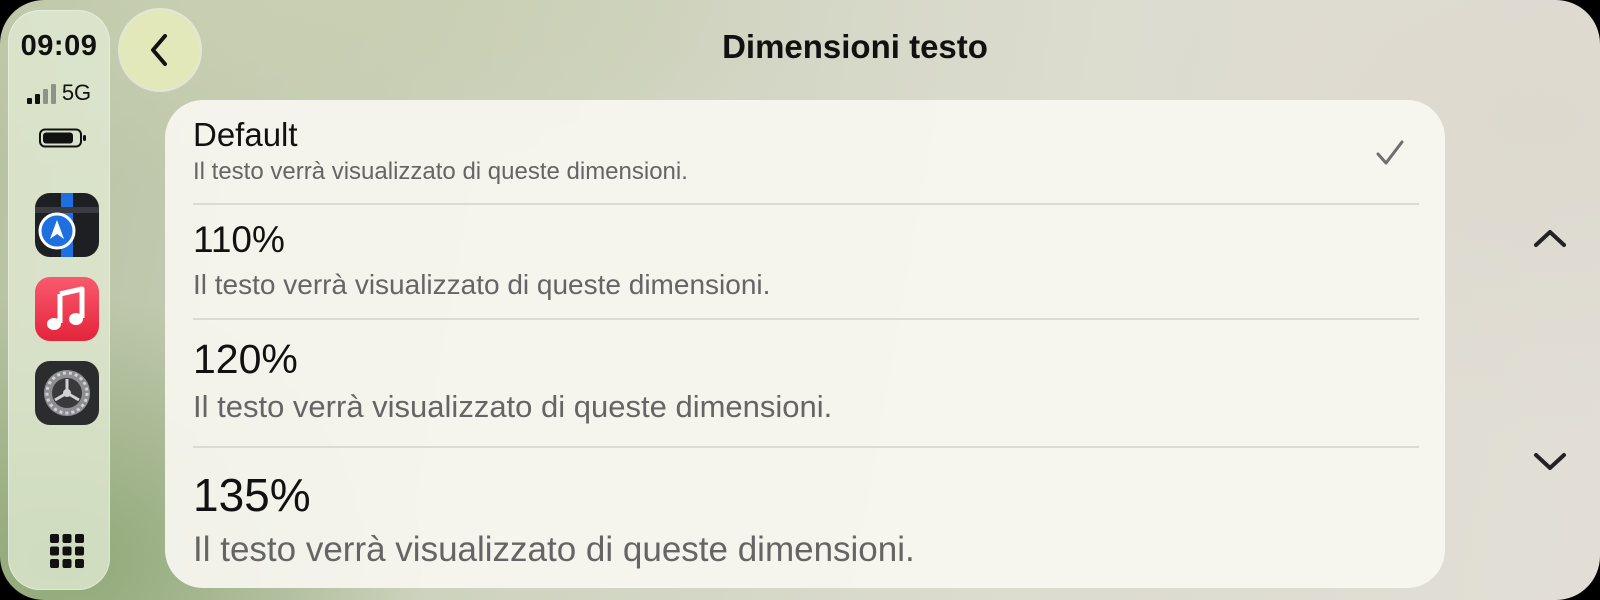  Describe the element at coordinates (239, 239) in the screenshot. I see `option-label: 110%` at that location.